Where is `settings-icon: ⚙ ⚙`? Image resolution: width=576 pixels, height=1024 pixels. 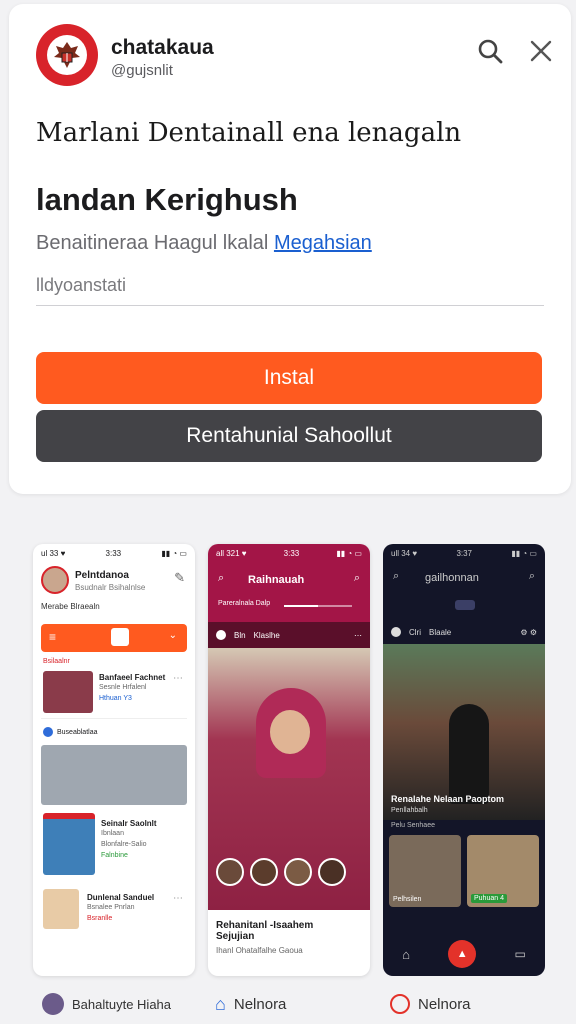
settings-icon: ⚙ ⚙ is located at coordinates (528, 632).